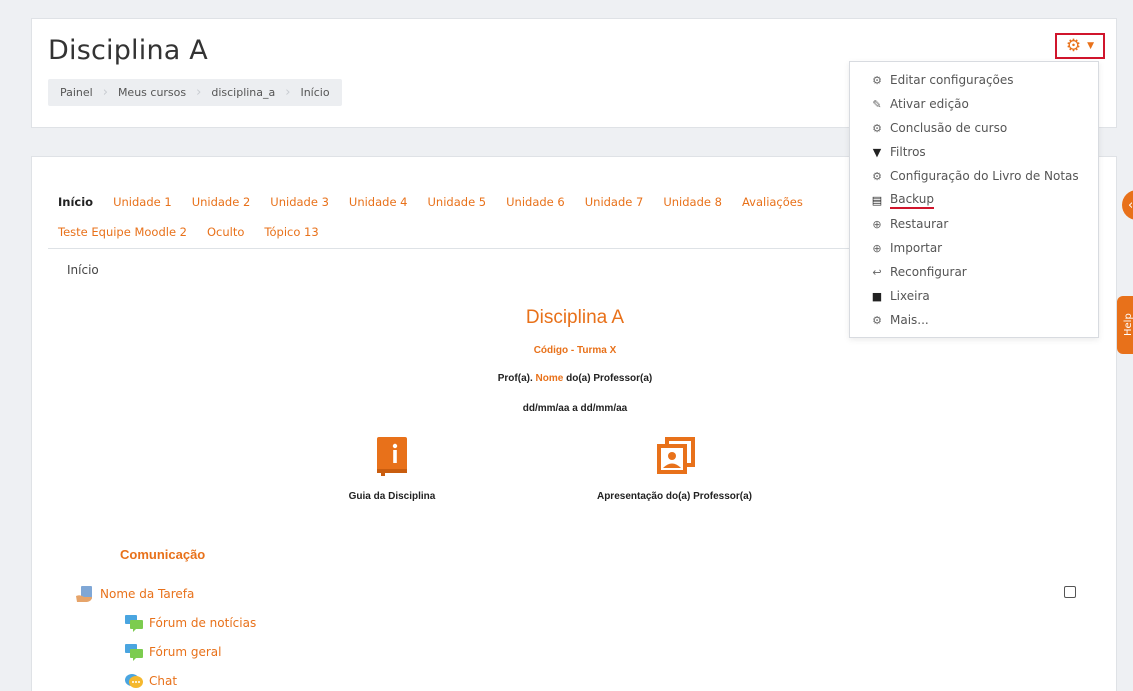 This screenshot has height=691, width=1133. I want to click on menu-item-label: Restaurar, so click(919, 224).